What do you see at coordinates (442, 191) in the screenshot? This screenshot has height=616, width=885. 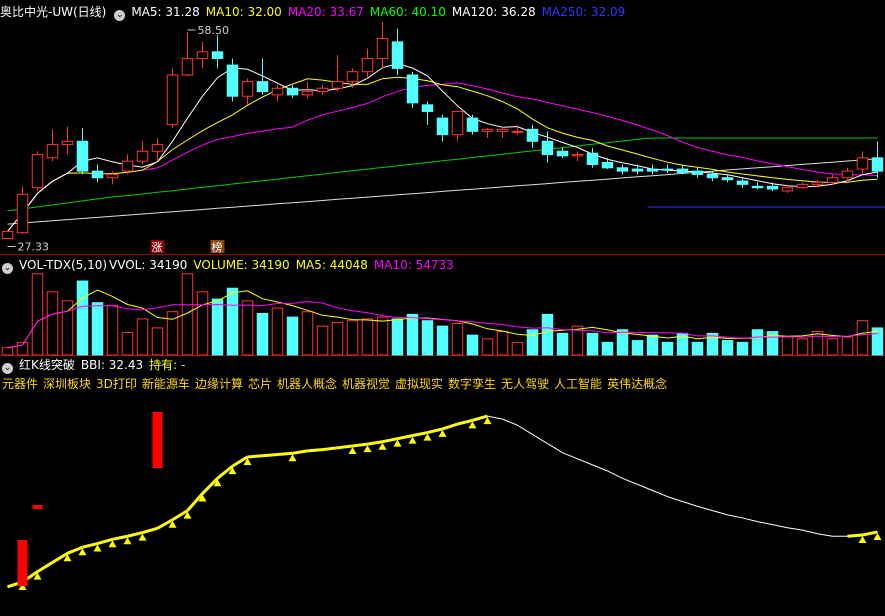 I see `ma120-line` at bounding box center [442, 191].